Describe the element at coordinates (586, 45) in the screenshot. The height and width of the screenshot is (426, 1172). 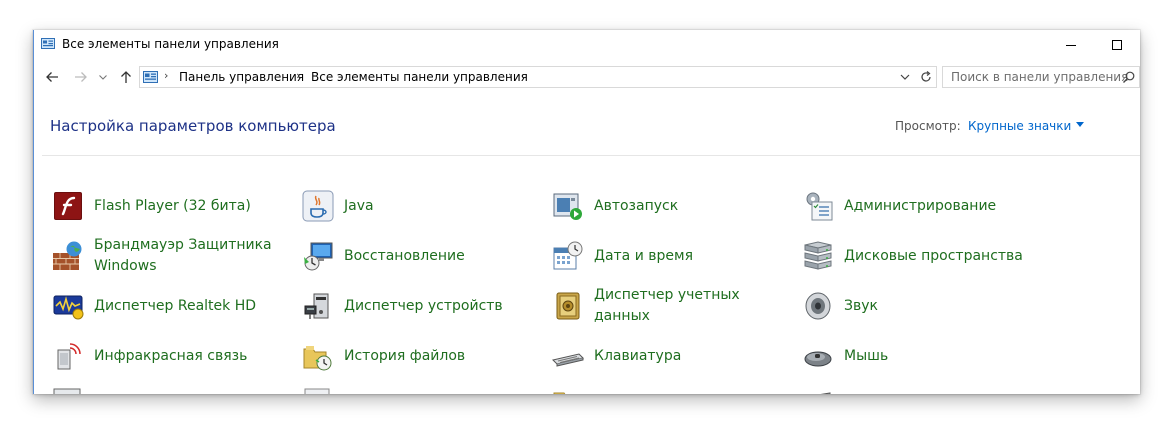
I see `title-bar: Все элементы панели управления` at that location.